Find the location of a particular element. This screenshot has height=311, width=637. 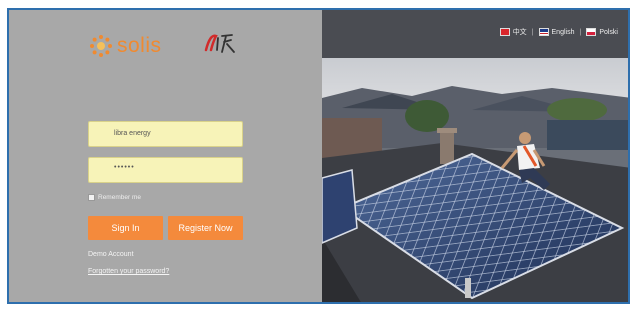

remember-checkbox is located at coordinates (91, 197).